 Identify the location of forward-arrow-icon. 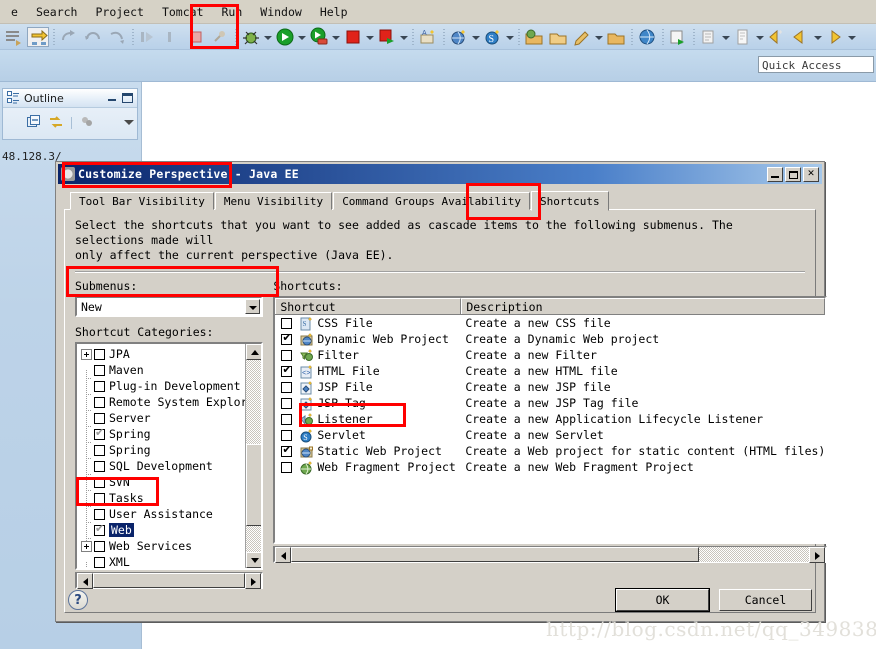
(835, 37).